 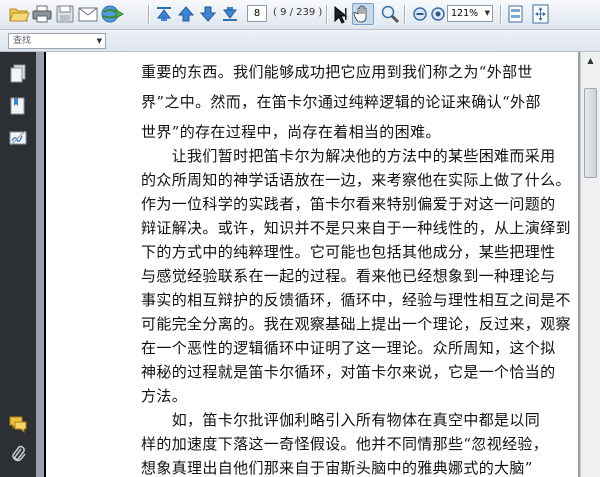 I want to click on doc-line: 界”之中。然而，在笛卡尔通过纯粹逻辑的论证来确认“外部, so click(x=341, y=102).